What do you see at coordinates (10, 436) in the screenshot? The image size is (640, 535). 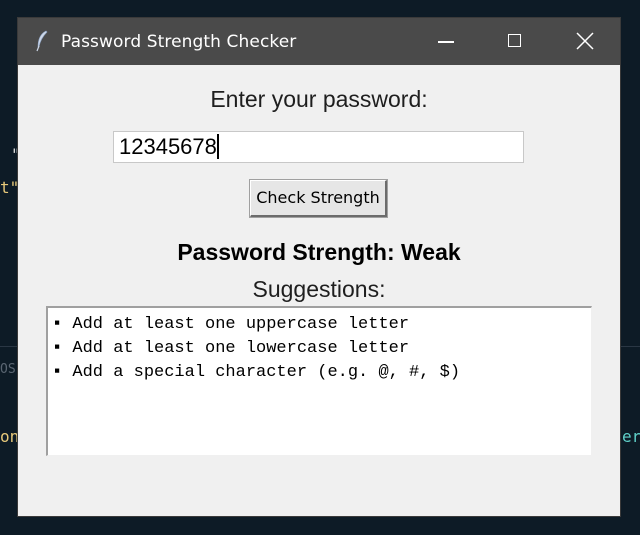 I see `background-code-fragment: on` at bounding box center [10, 436].